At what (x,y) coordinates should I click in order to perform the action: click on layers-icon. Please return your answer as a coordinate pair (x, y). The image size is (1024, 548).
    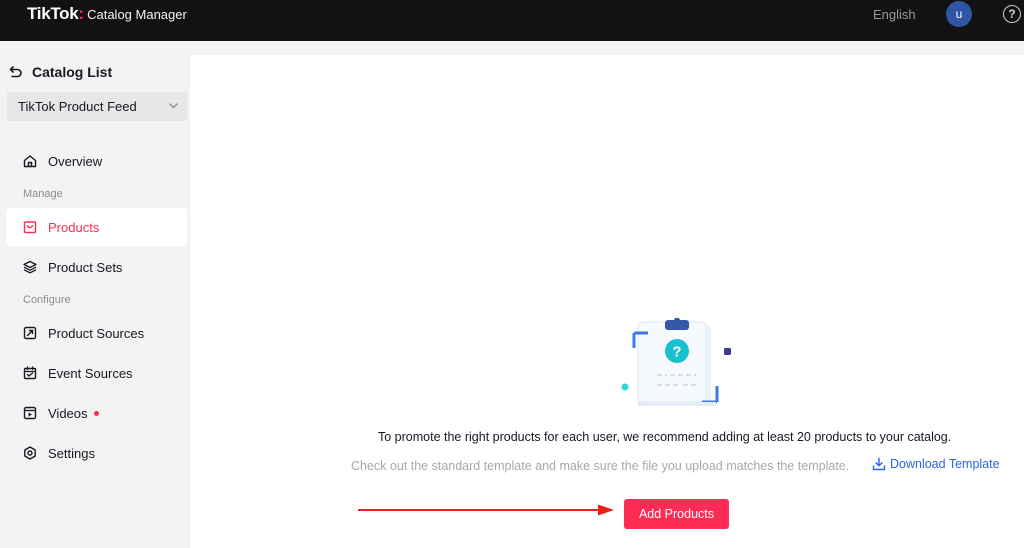
    Looking at the image, I should click on (30, 267).